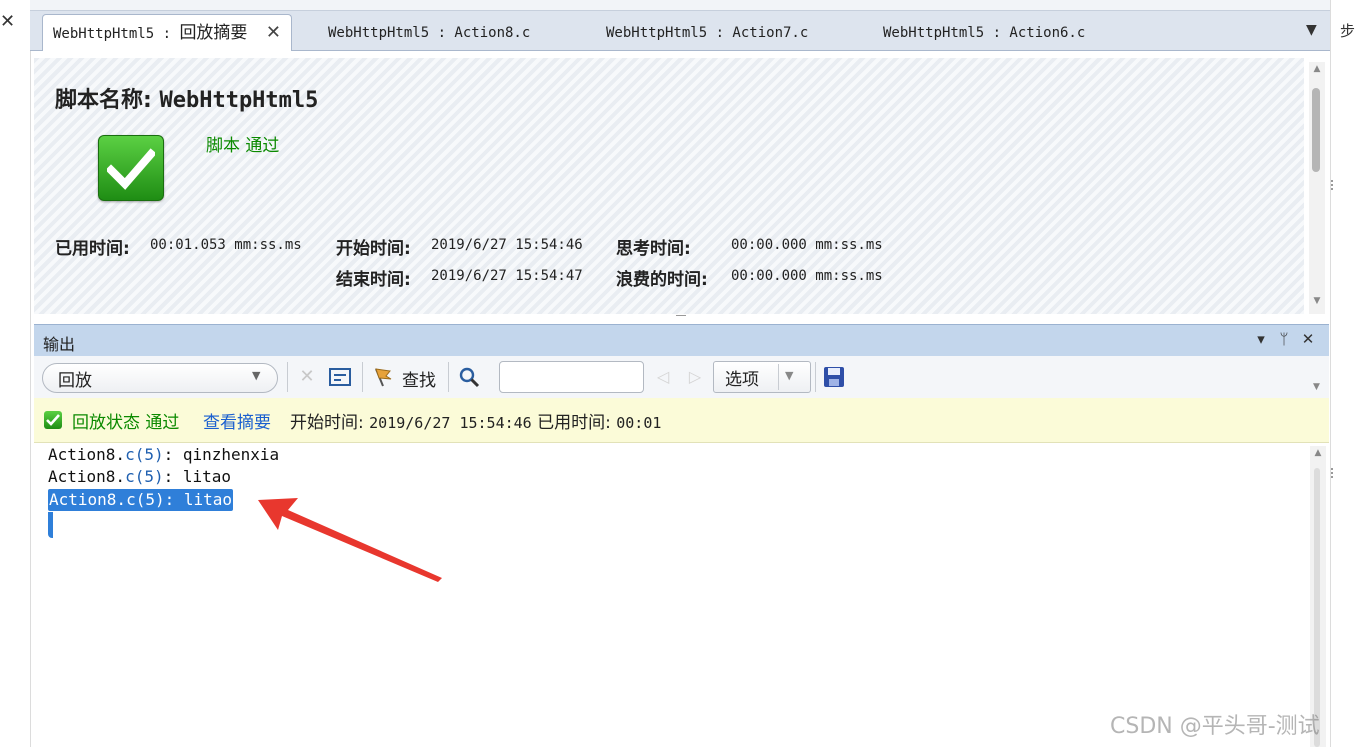  Describe the element at coordinates (213, 33) in the screenshot. I see `tab-label-cn: 回放摘要` at that location.